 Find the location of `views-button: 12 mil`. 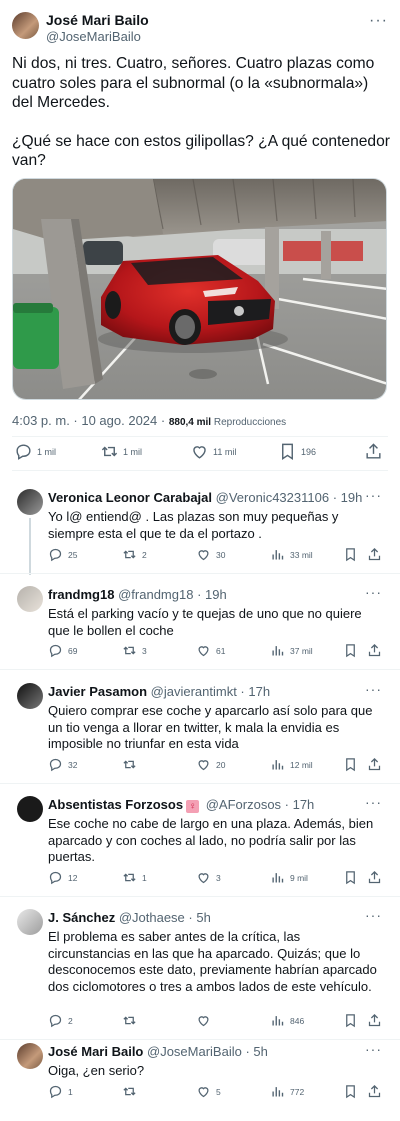

views-button: 12 mil is located at coordinates (291, 764).